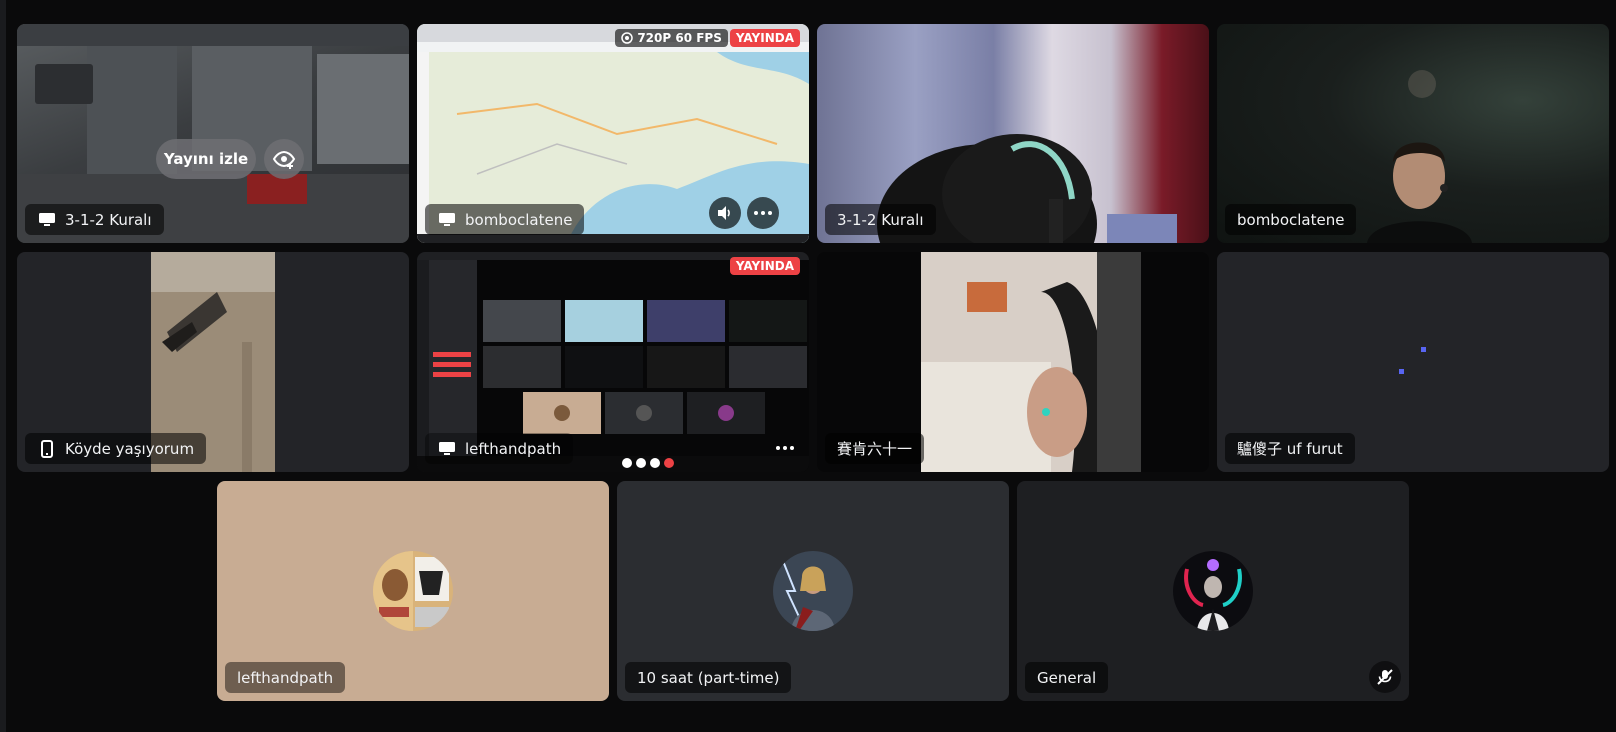 This screenshot has width=1616, height=732. What do you see at coordinates (206, 159) in the screenshot?
I see `watch-stream-button: Yayını izle` at bounding box center [206, 159].